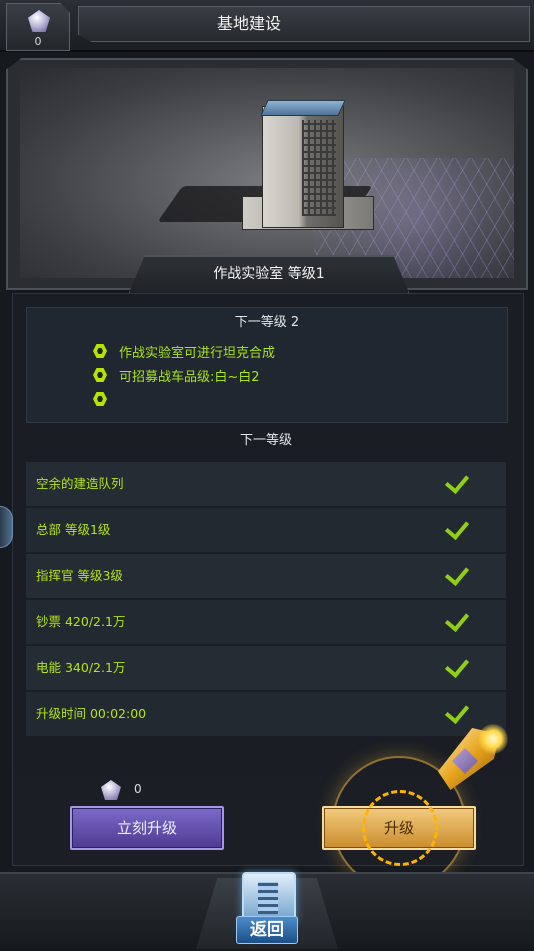 This screenshot has width=534, height=951. What do you see at coordinates (266, 530) in the screenshot?
I see `requirement-row: 总部 等级1级` at bounding box center [266, 530].